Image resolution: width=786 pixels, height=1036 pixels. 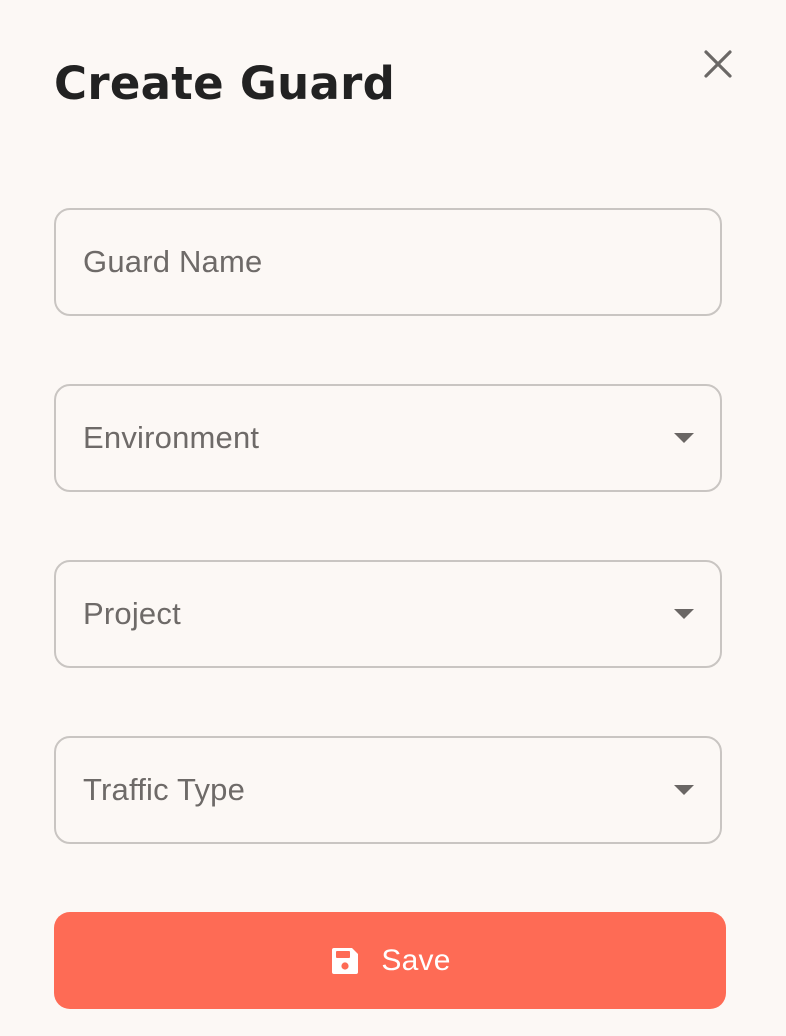 I want to click on project-select: Project, so click(x=388, y=614).